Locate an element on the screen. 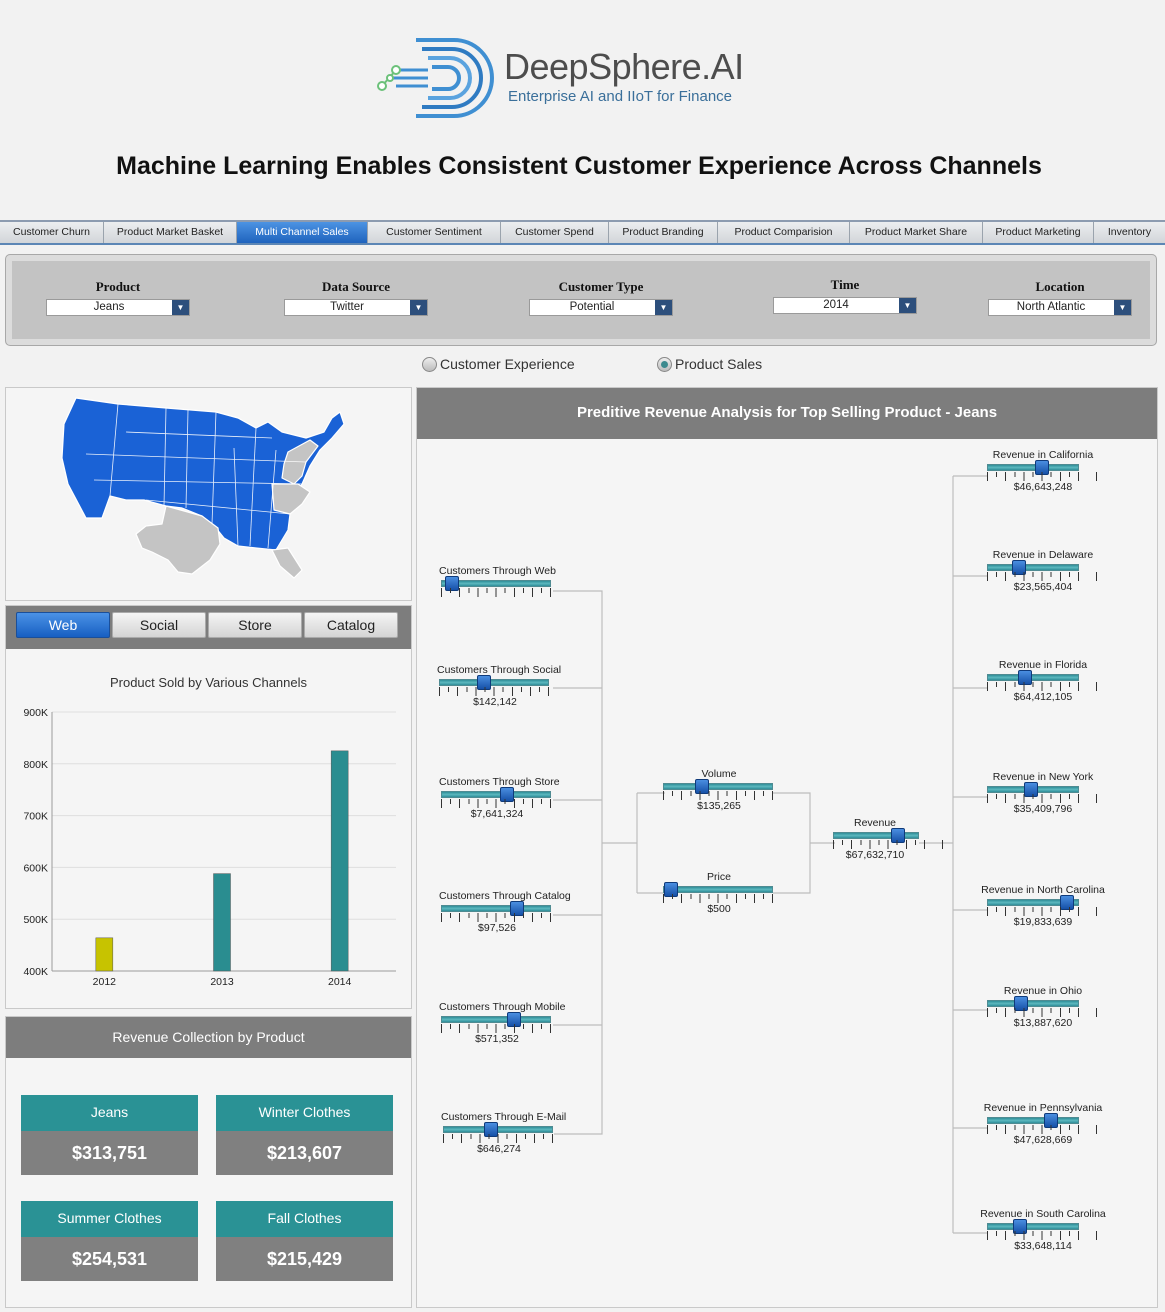  card-value: $215,429 is located at coordinates (304, 1259).